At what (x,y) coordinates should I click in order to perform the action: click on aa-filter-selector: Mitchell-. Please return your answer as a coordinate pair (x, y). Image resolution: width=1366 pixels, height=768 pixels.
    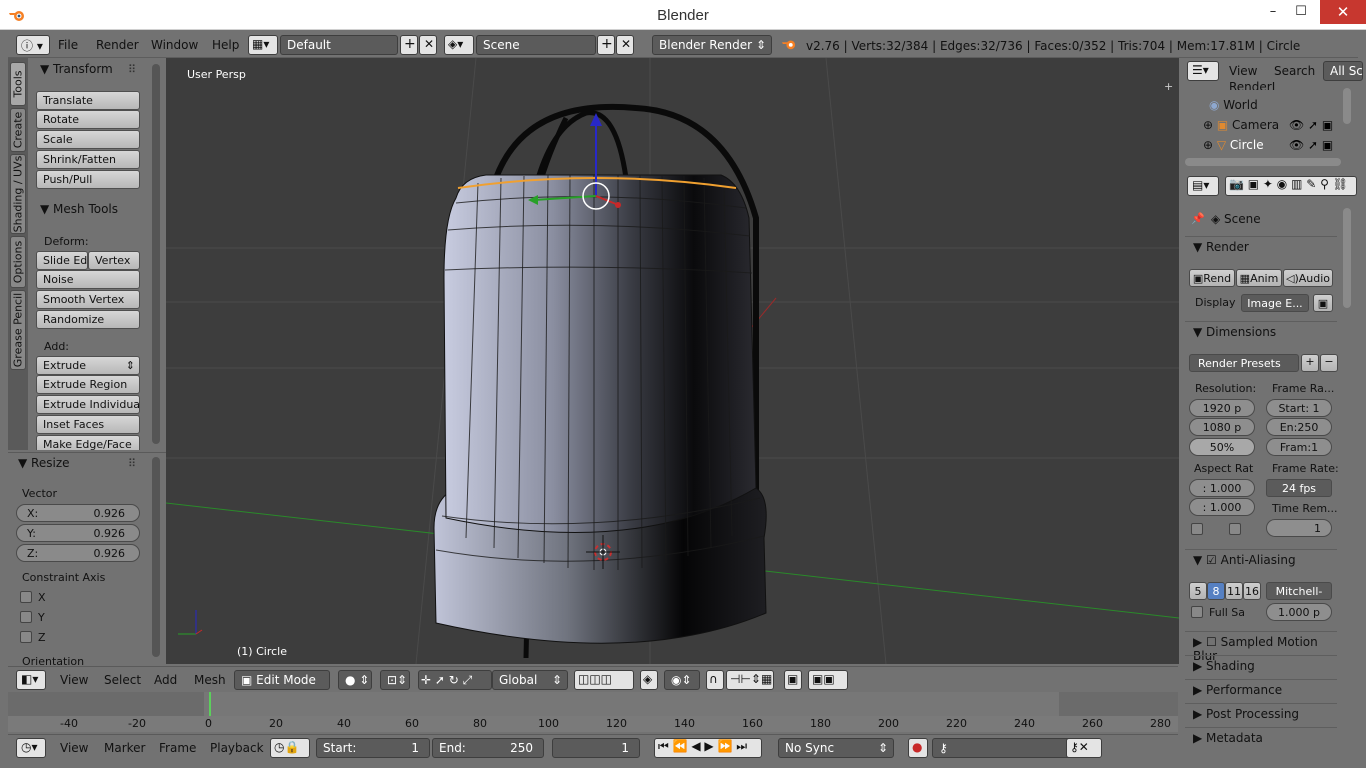
    Looking at the image, I should click on (1299, 591).